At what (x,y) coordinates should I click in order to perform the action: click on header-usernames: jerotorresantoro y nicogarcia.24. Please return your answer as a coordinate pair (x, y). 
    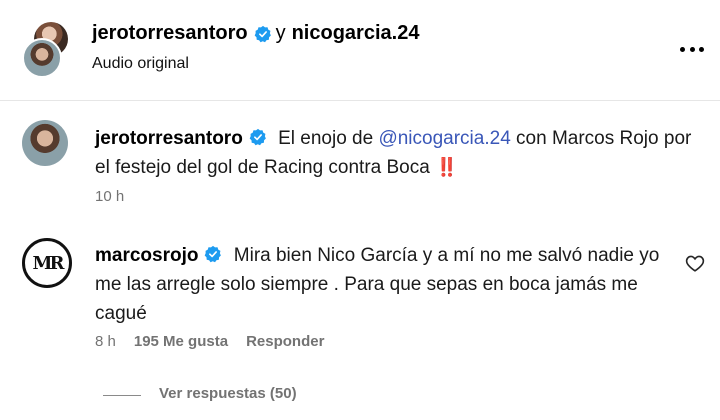
    Looking at the image, I should click on (255, 33).